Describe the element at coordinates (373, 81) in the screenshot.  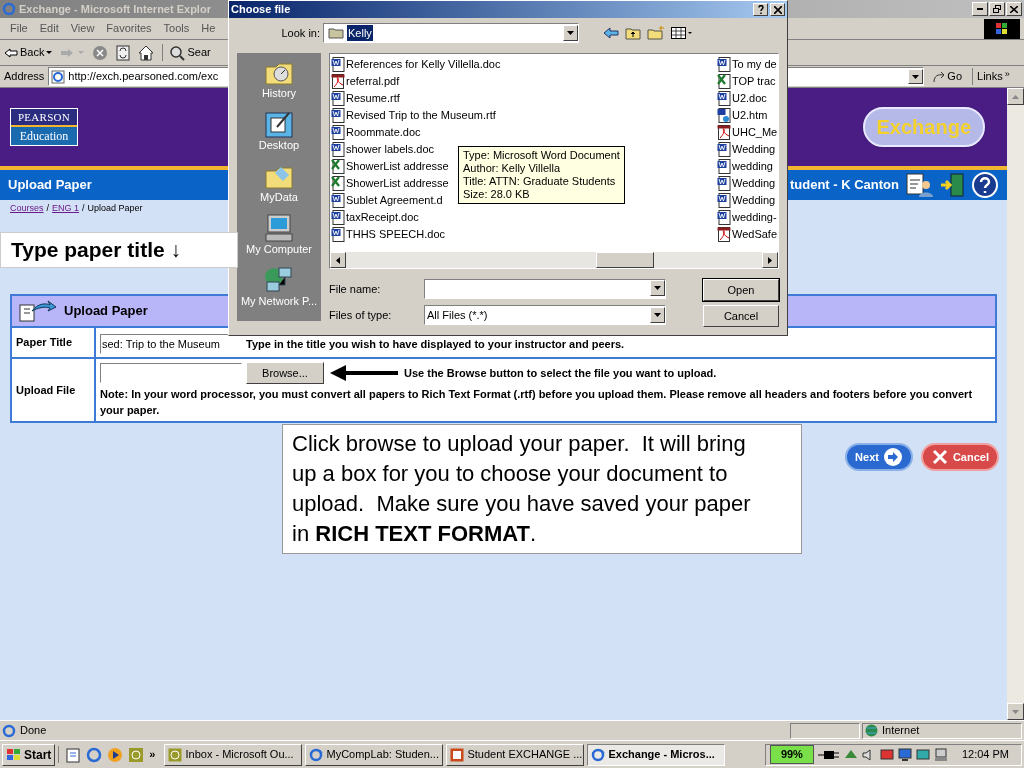
I see `file-name: referral.pdf` at that location.